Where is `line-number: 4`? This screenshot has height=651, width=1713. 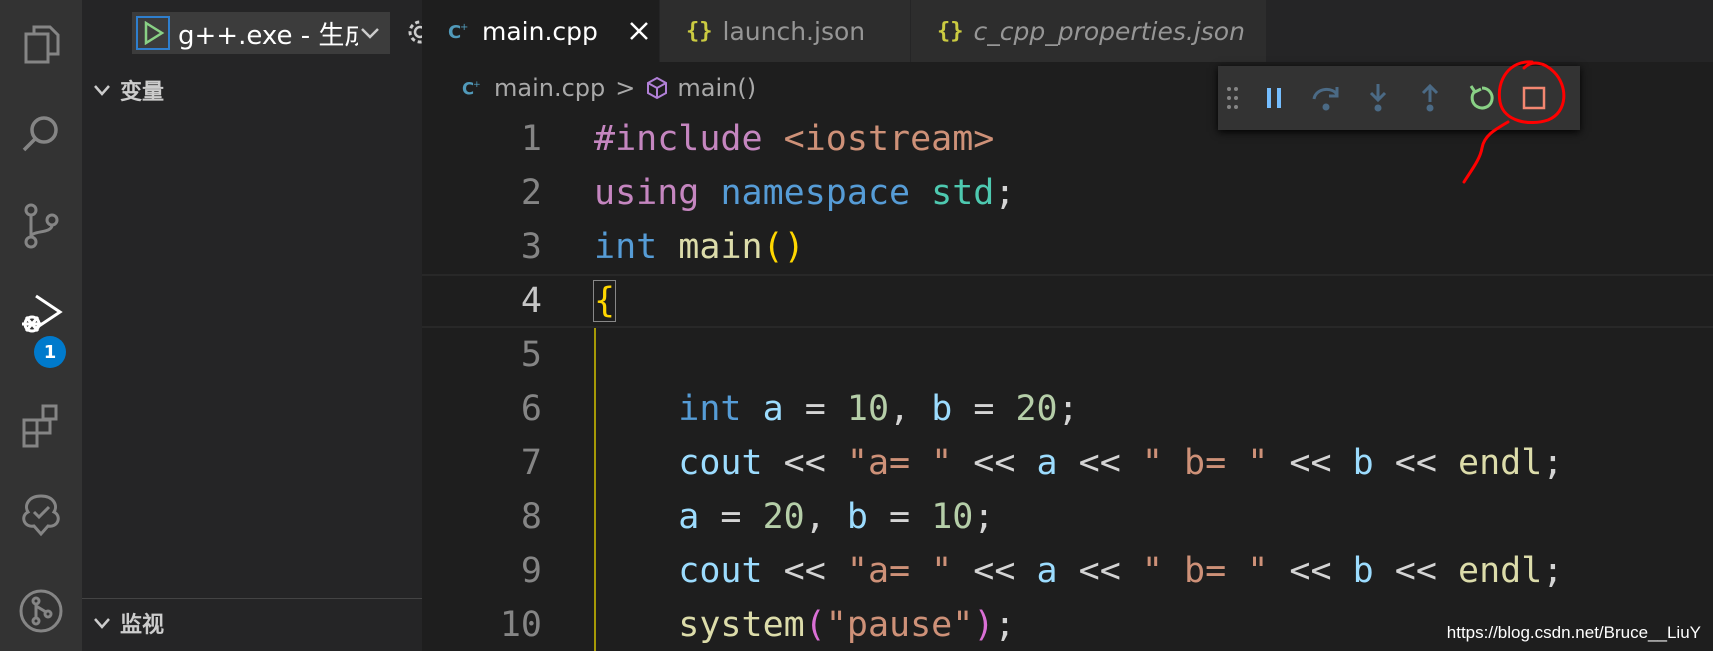
line-number: 4 is located at coordinates (531, 301).